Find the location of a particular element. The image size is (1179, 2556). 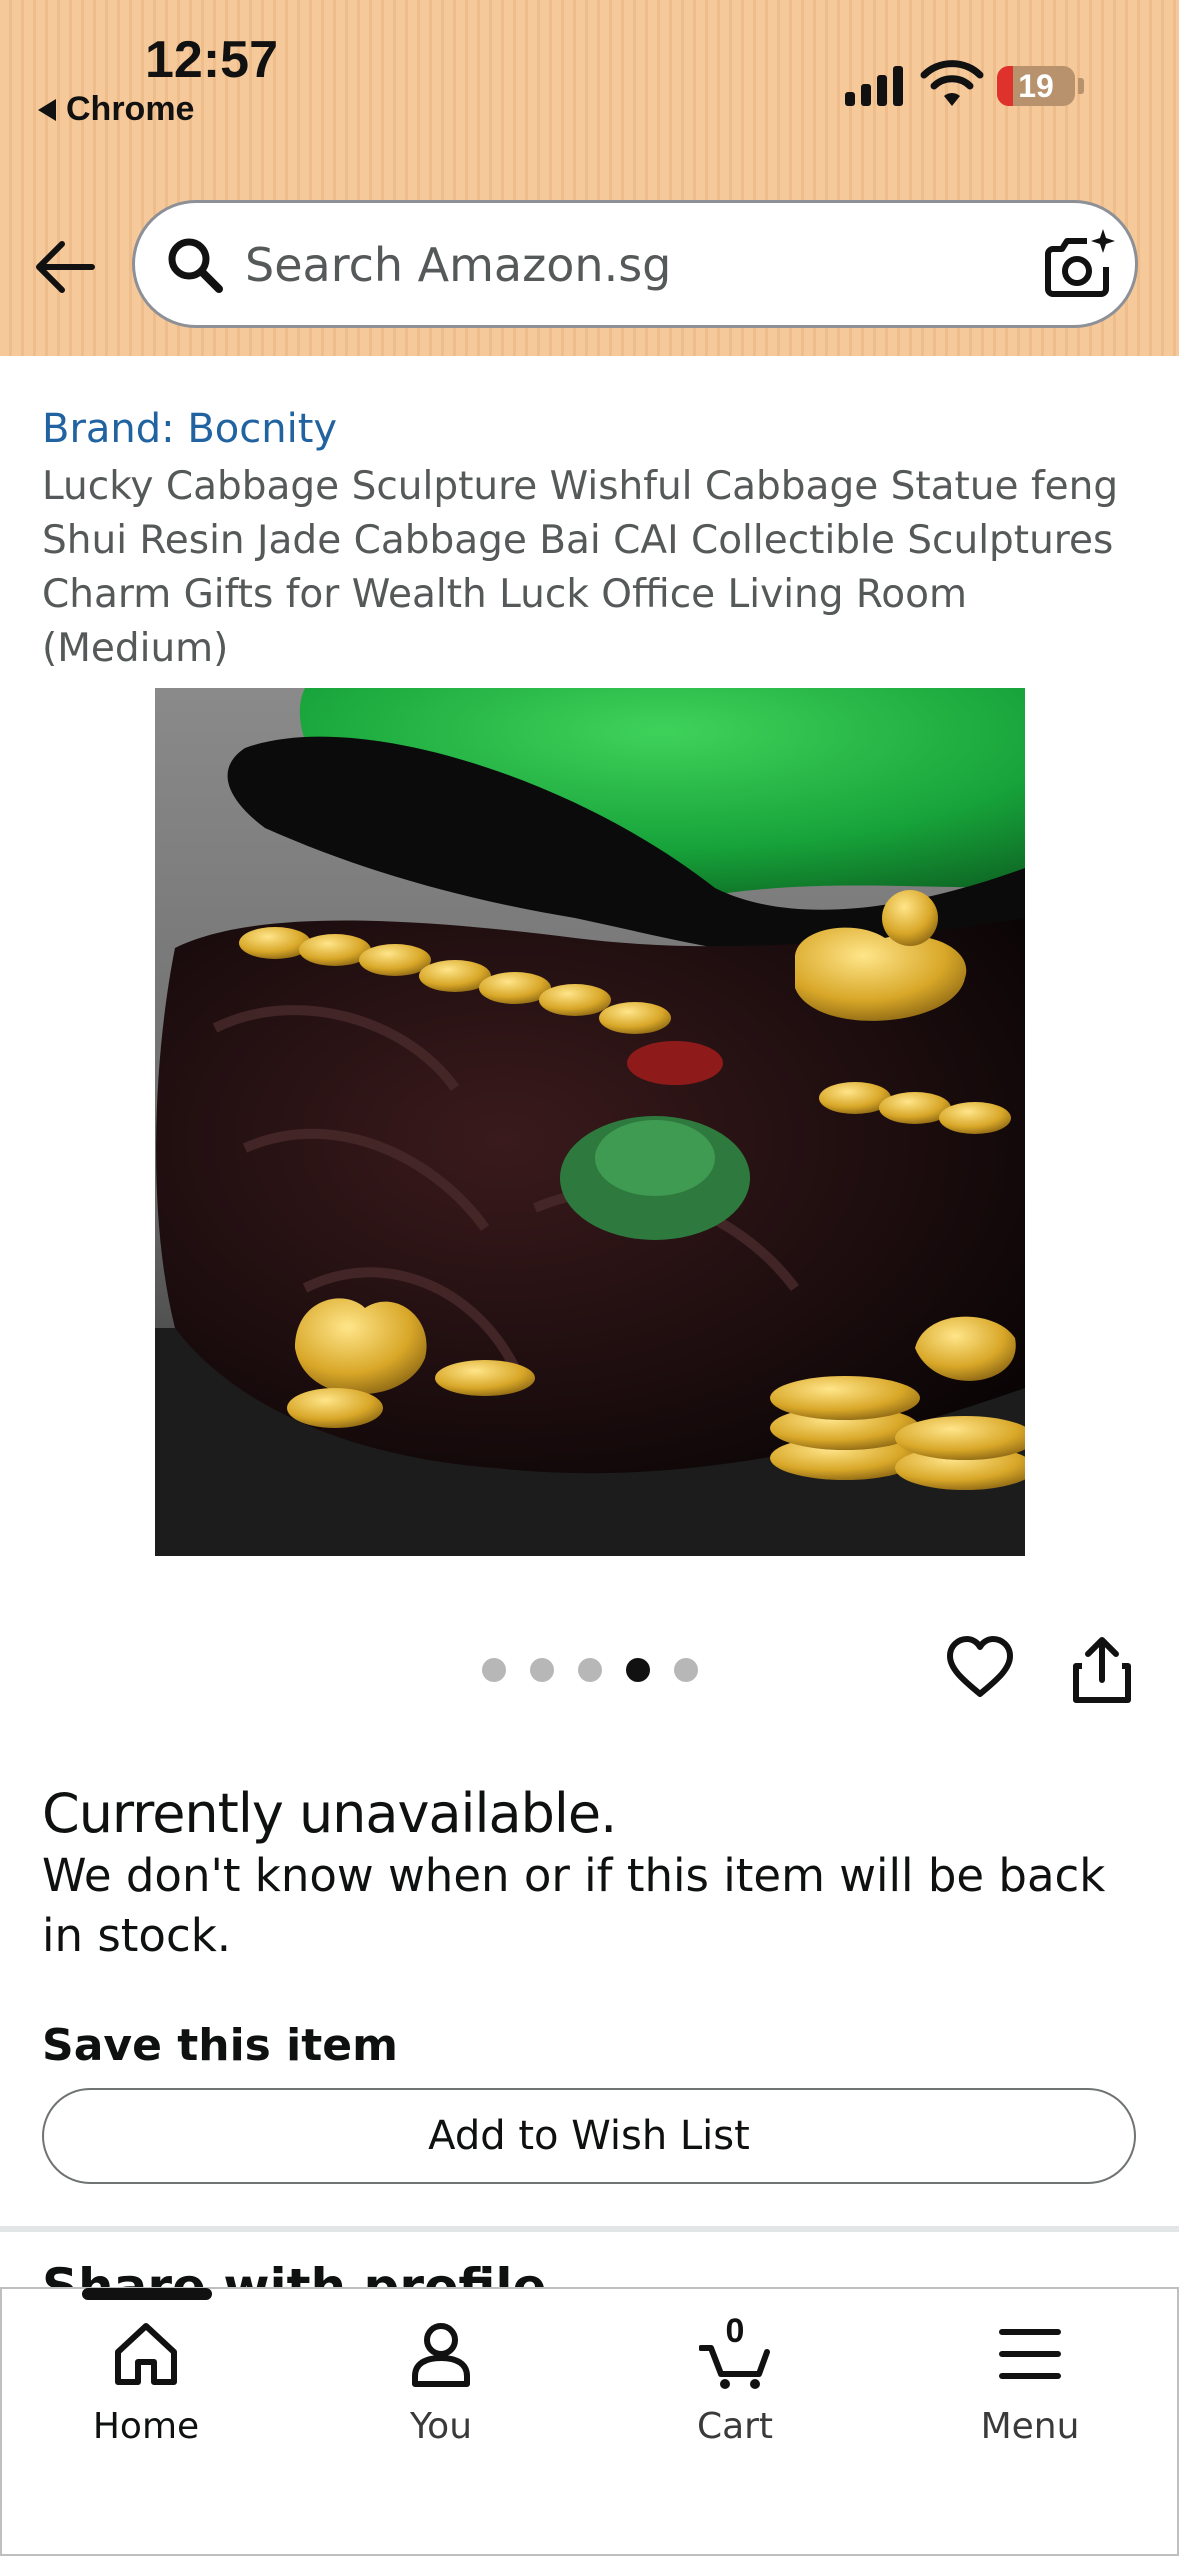

search-bar is located at coordinates (635, 264).